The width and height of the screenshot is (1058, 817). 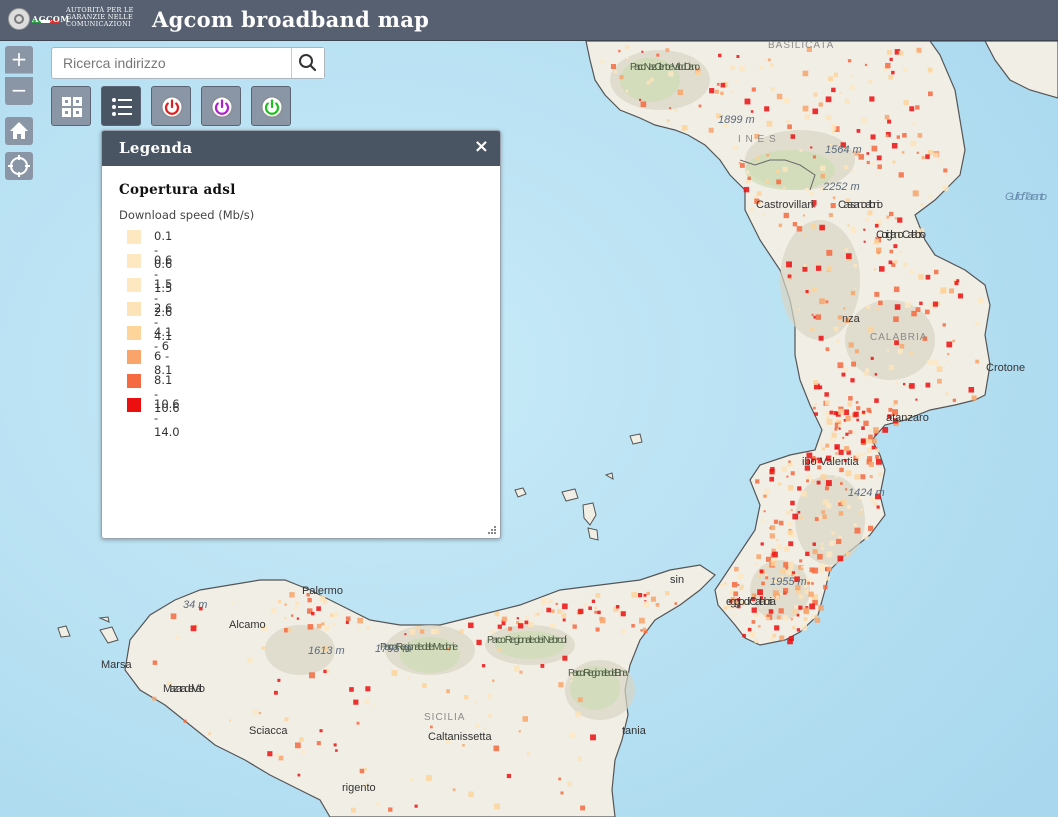 I want to click on label-etna: Parco Regionale dell'Etna, so click(x=598, y=673).